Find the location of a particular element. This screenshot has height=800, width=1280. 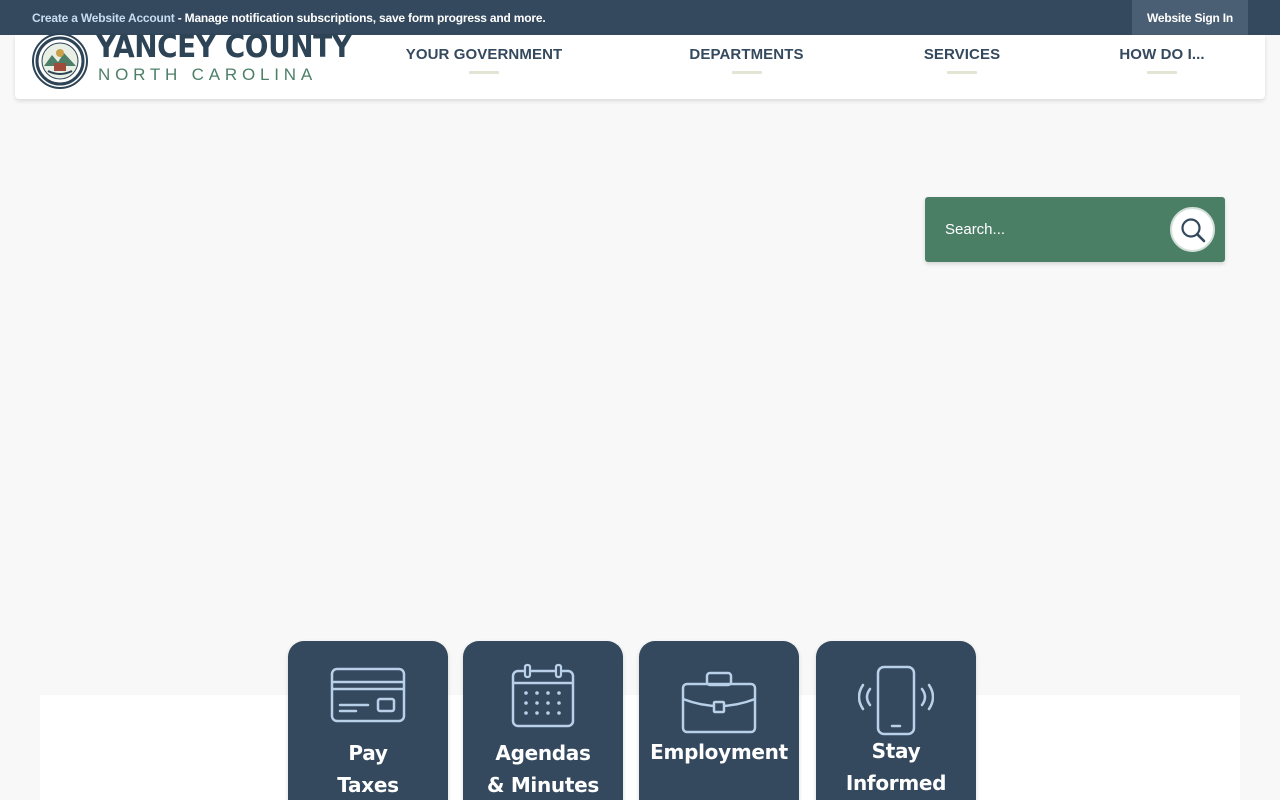

site-logo: YANCEY COUNTY NORTH CAROLINA is located at coordinates (191, 59).